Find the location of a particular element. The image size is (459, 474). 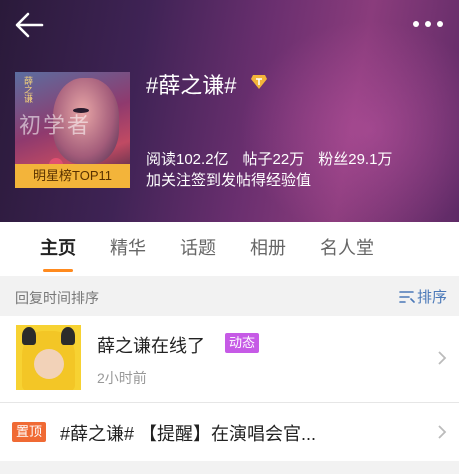

topic-stats: 阅读102.2亿 帖子22万 粉丝29.1万 is located at coordinates (269, 158).